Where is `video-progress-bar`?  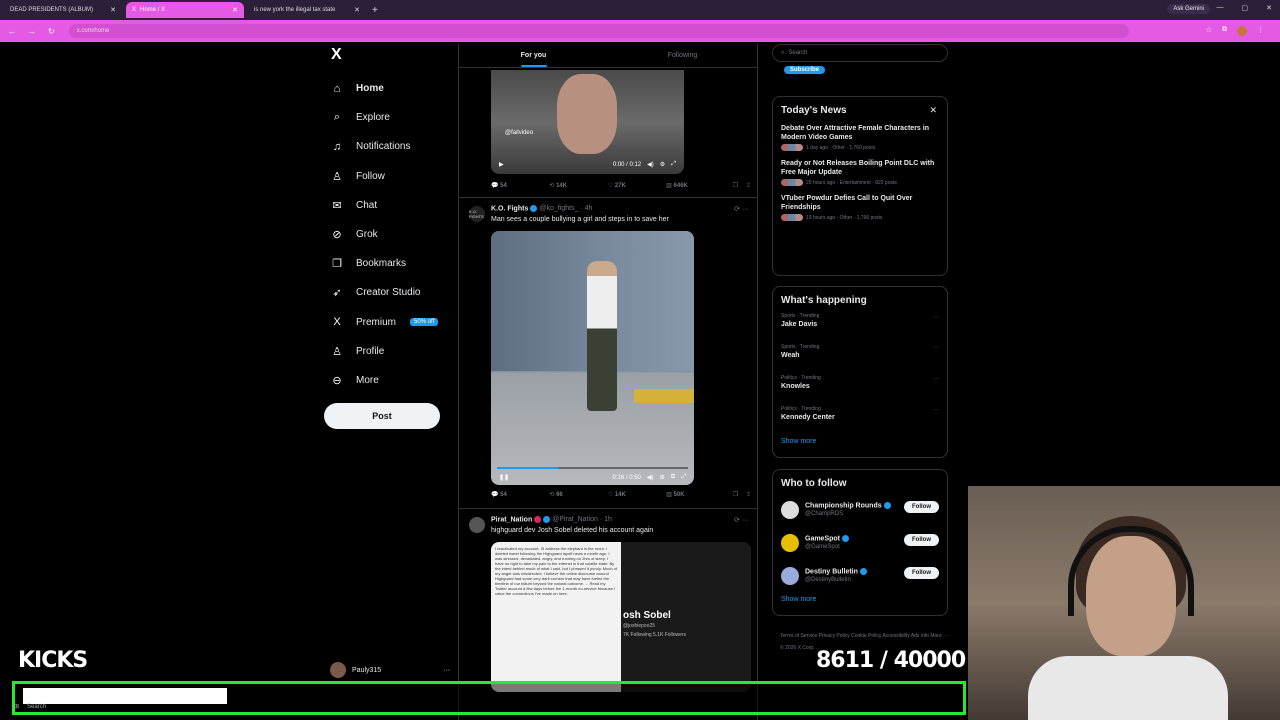
video-progress-bar is located at coordinates (592, 468).